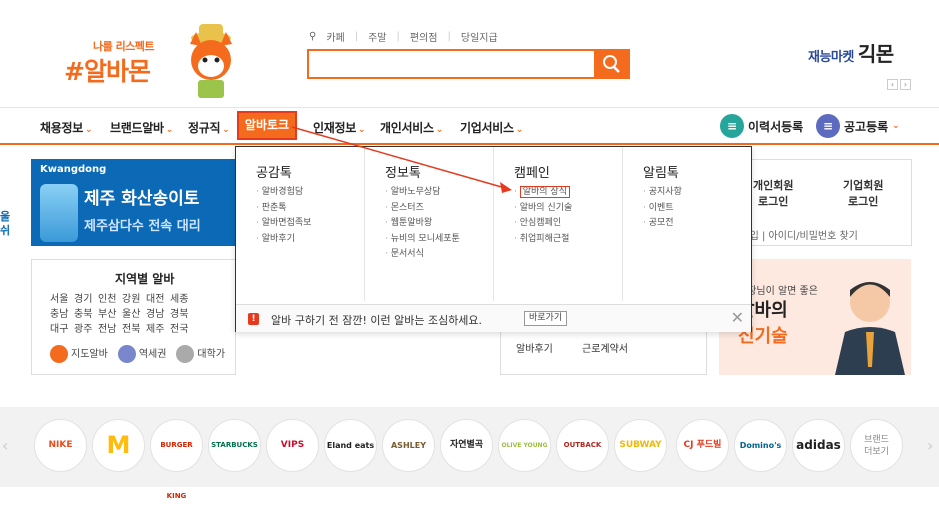 The height and width of the screenshot is (522, 939). I want to click on campus-link: 대학가, so click(200, 354).